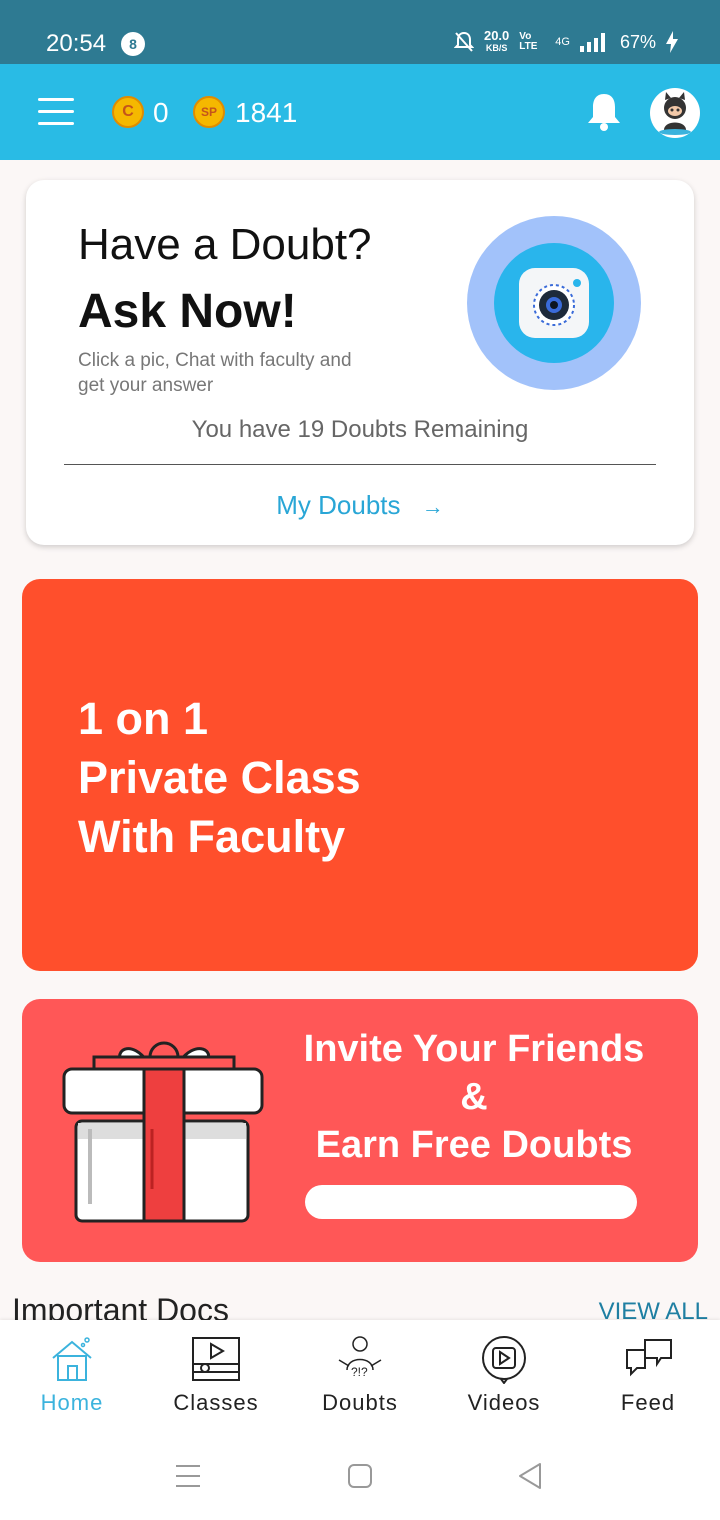 The height and width of the screenshot is (1520, 720). I want to click on my-doubts-label: My Doubts, so click(338, 505).